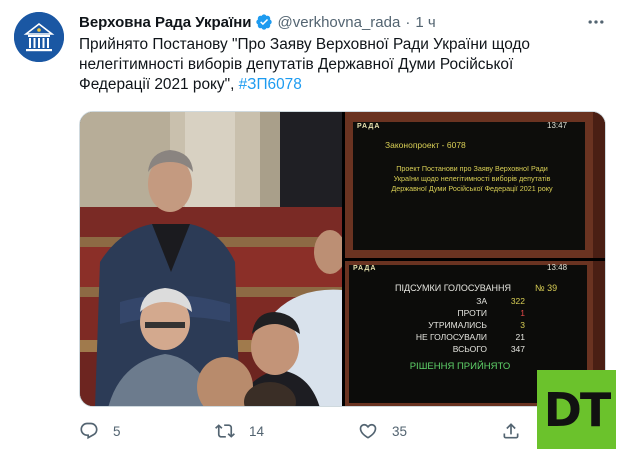 The height and width of the screenshot is (452, 620). I want to click on results-row-label: НЕ ГОЛОСУВАЛИ, so click(451, 337).